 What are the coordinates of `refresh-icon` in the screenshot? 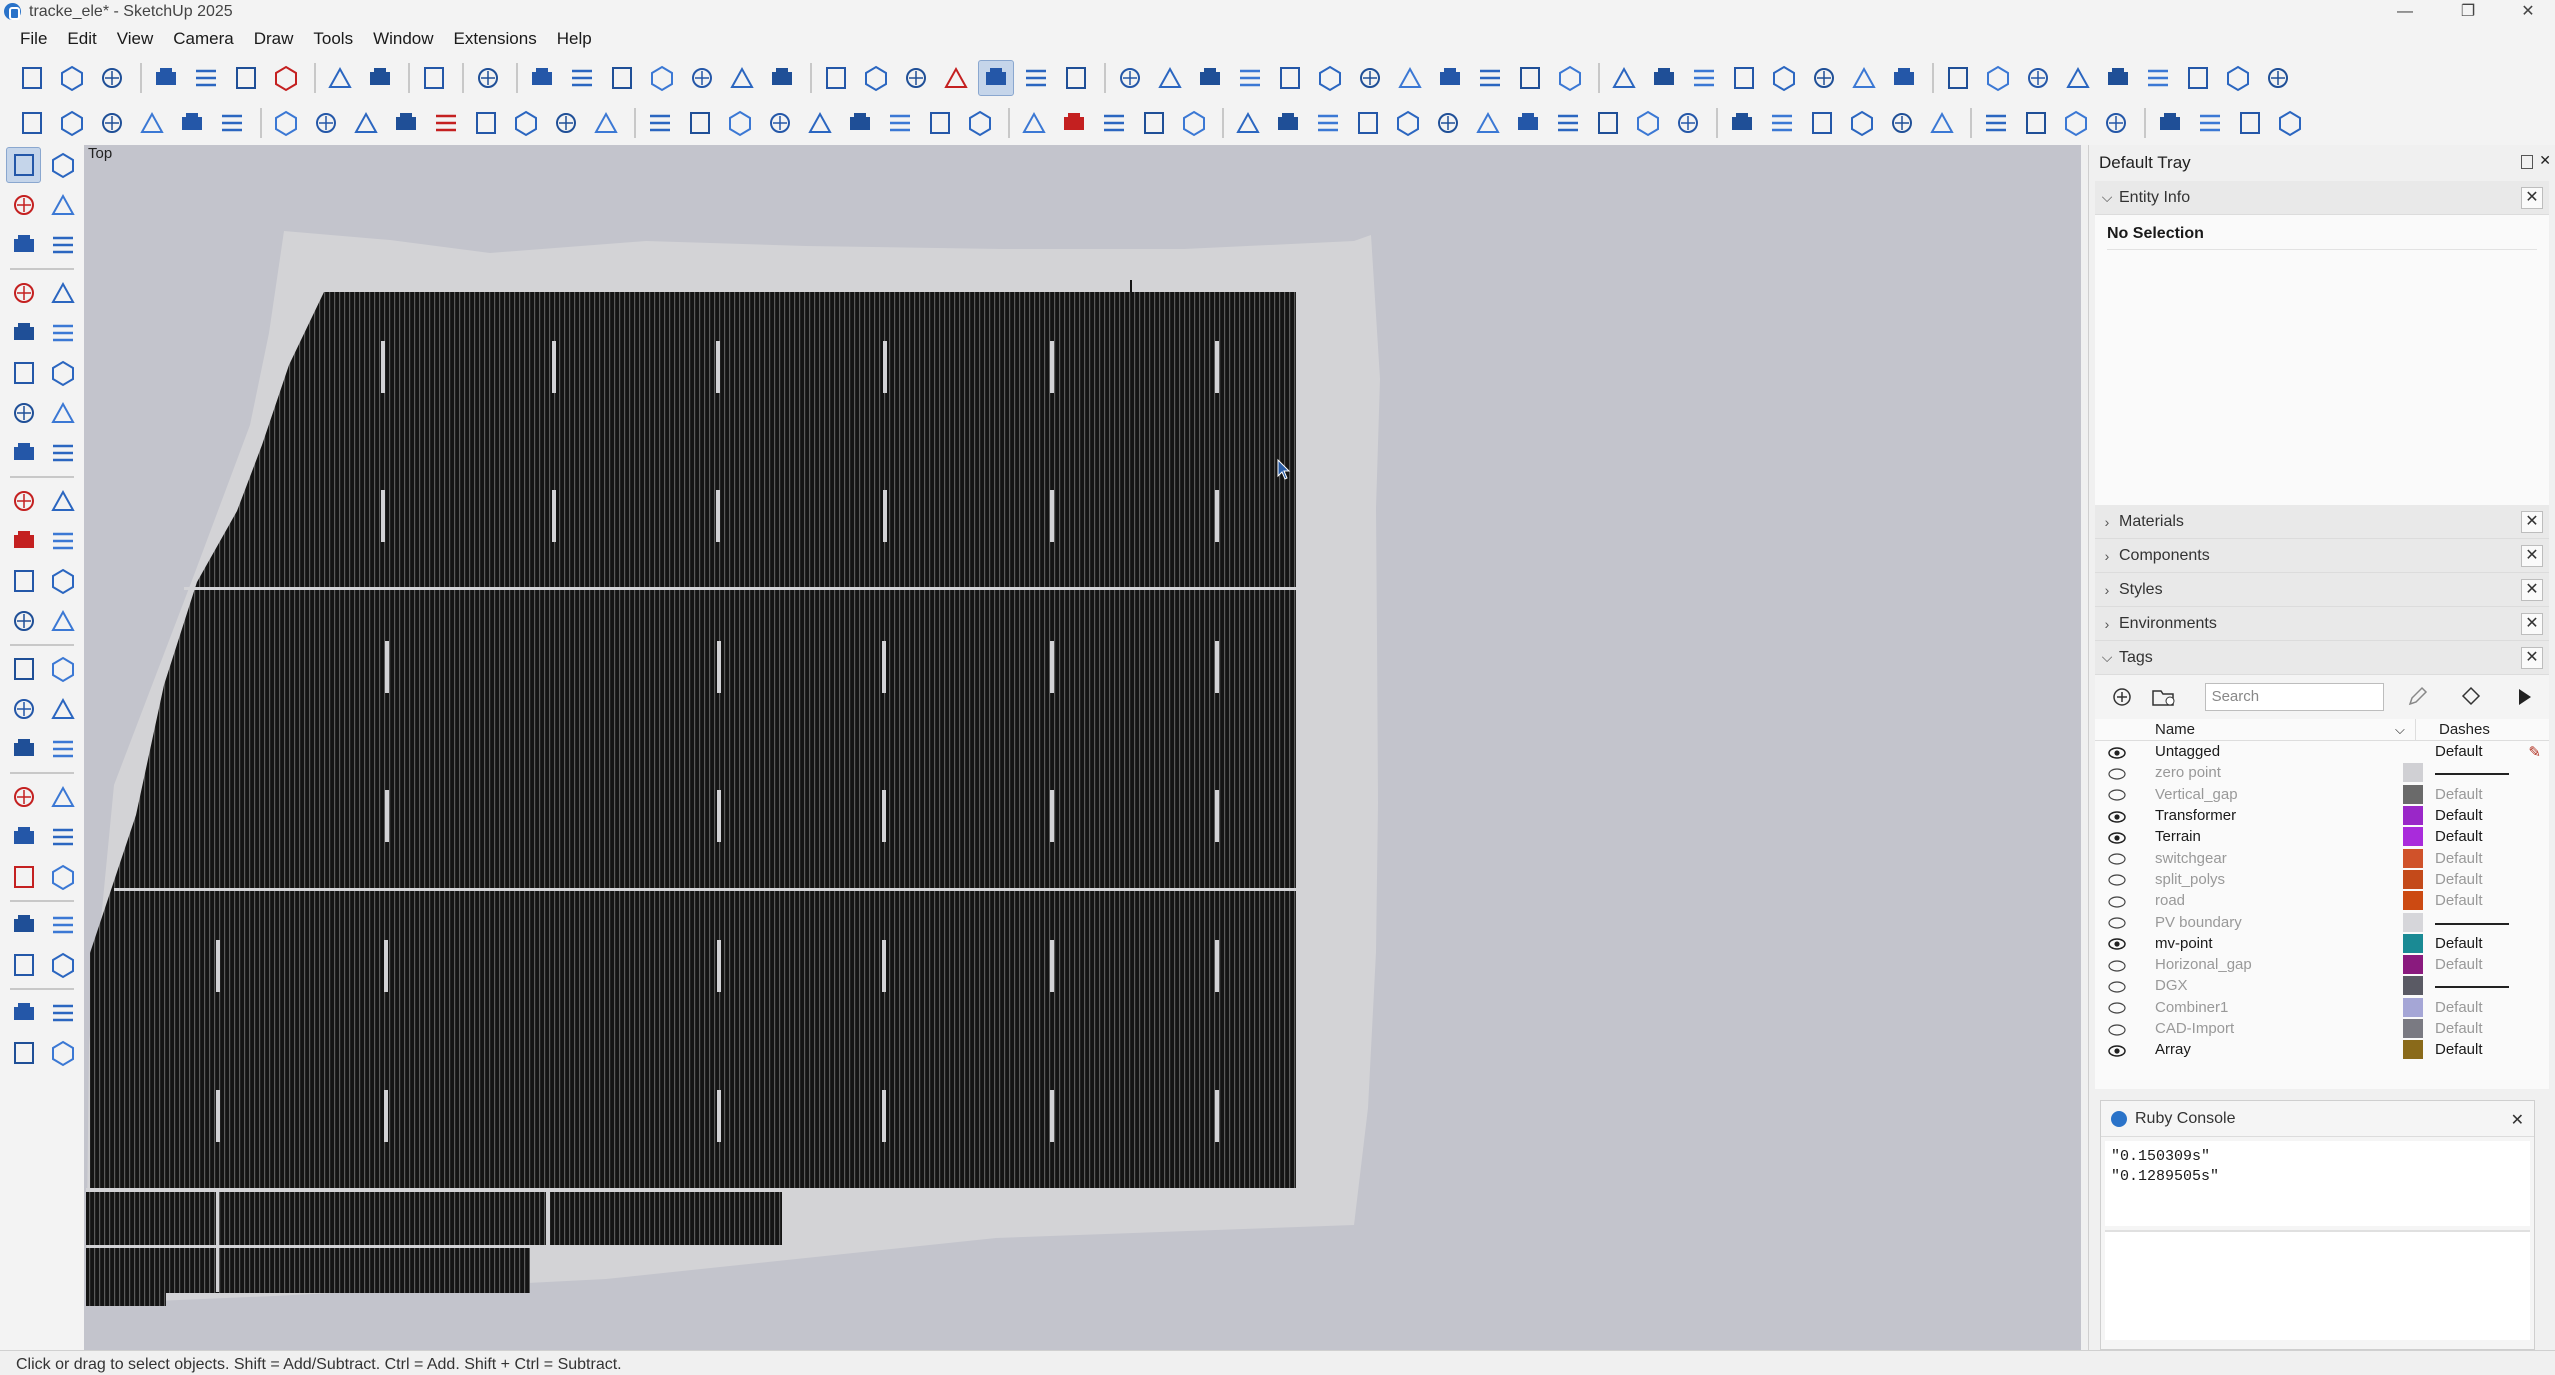 It's located at (1942, 123).